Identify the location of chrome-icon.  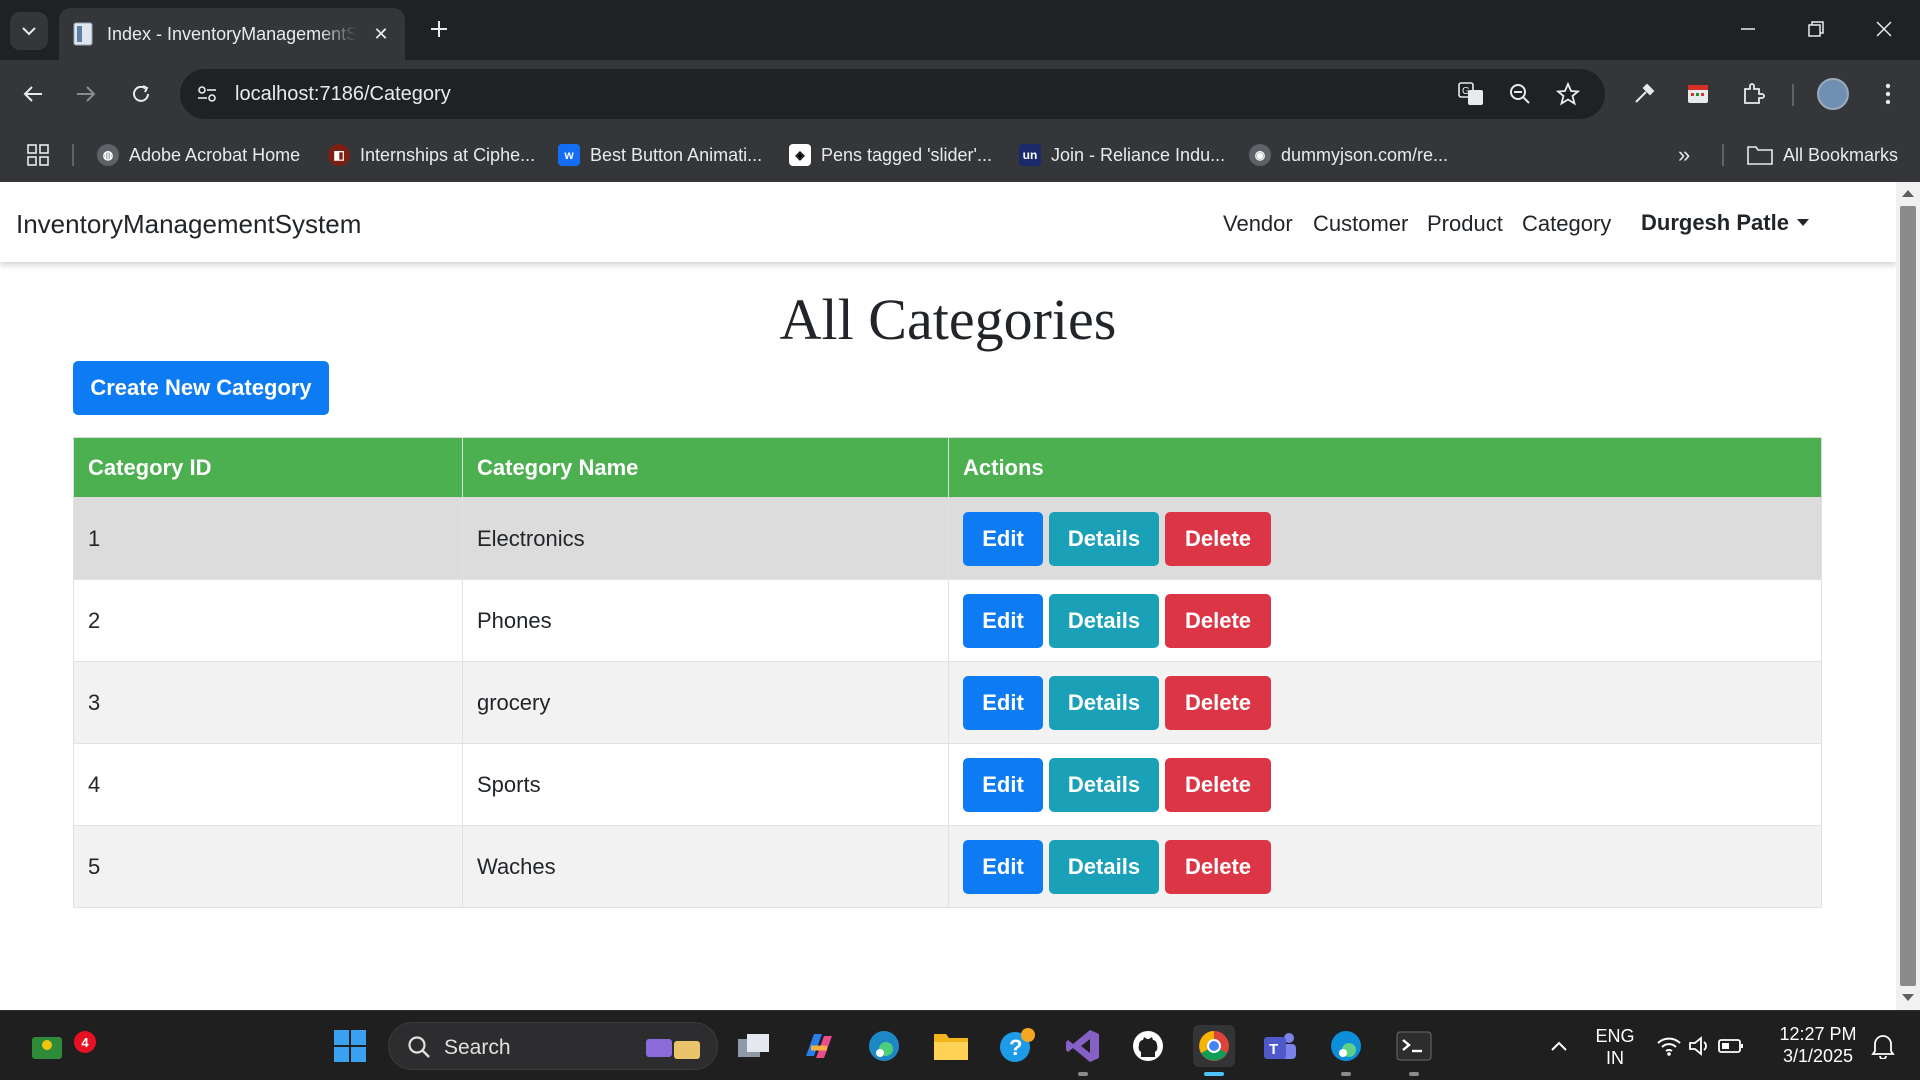
(1214, 1046).